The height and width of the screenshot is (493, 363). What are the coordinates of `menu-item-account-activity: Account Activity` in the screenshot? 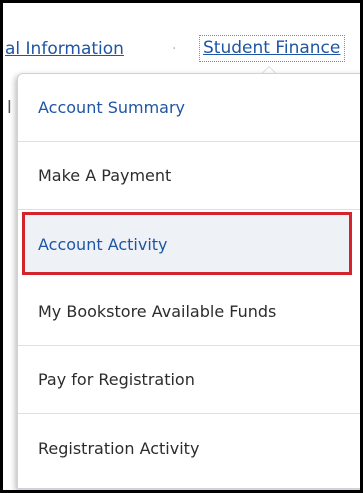 It's located at (189, 244).